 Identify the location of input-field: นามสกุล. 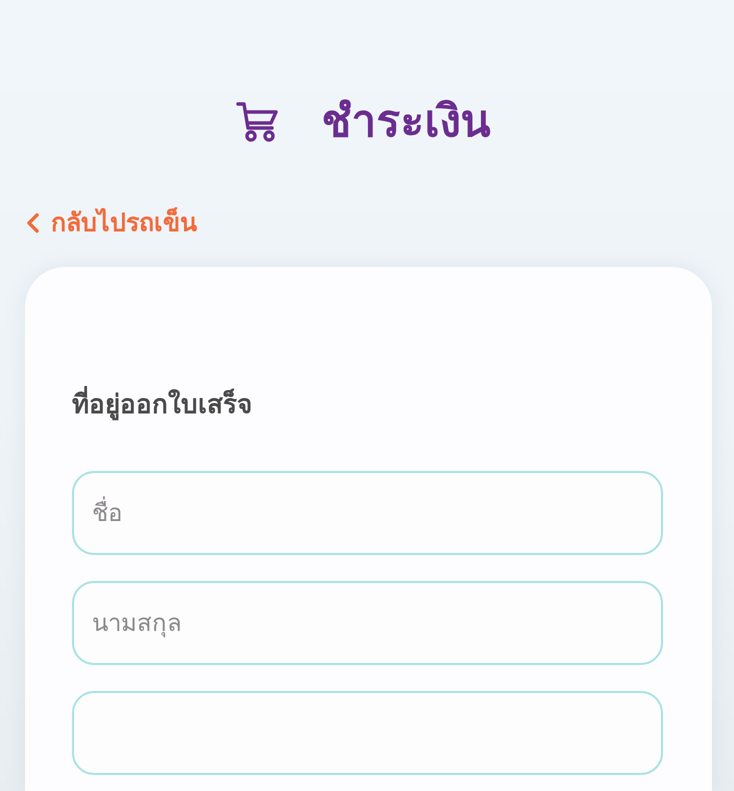
(367, 623).